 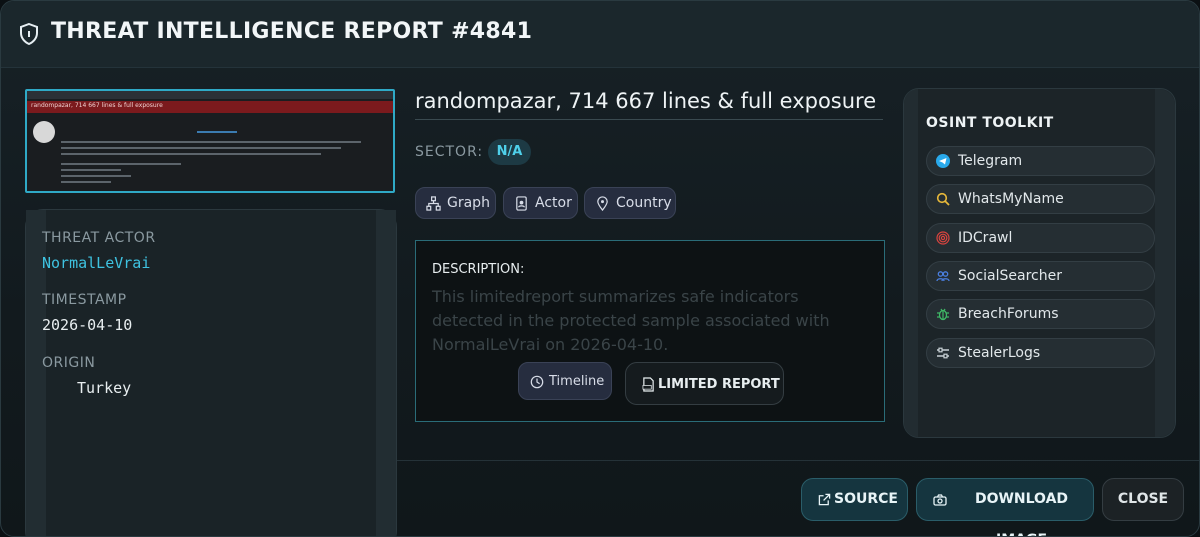 What do you see at coordinates (644, 203) in the screenshot?
I see `country-button-label: Country` at bounding box center [644, 203].